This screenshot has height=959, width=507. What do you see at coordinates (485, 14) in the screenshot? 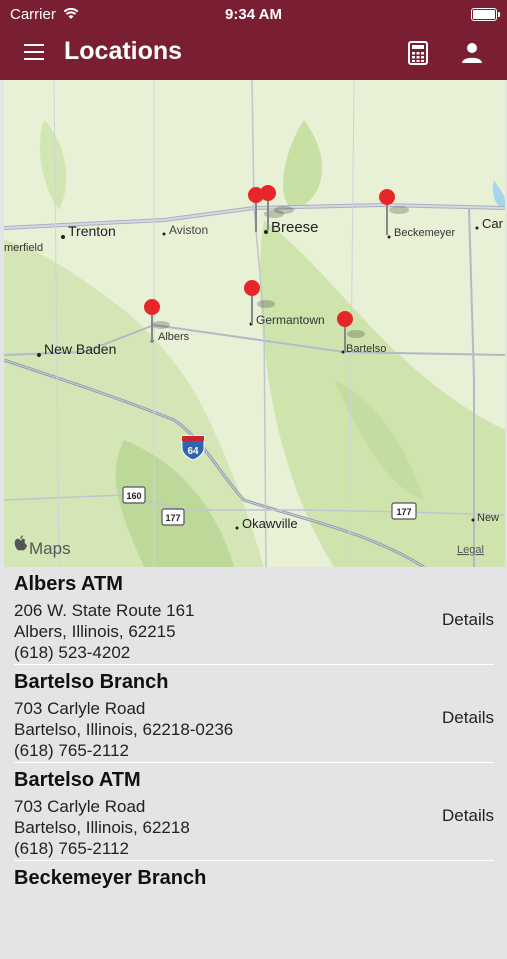
I see `battery-icon` at bounding box center [485, 14].